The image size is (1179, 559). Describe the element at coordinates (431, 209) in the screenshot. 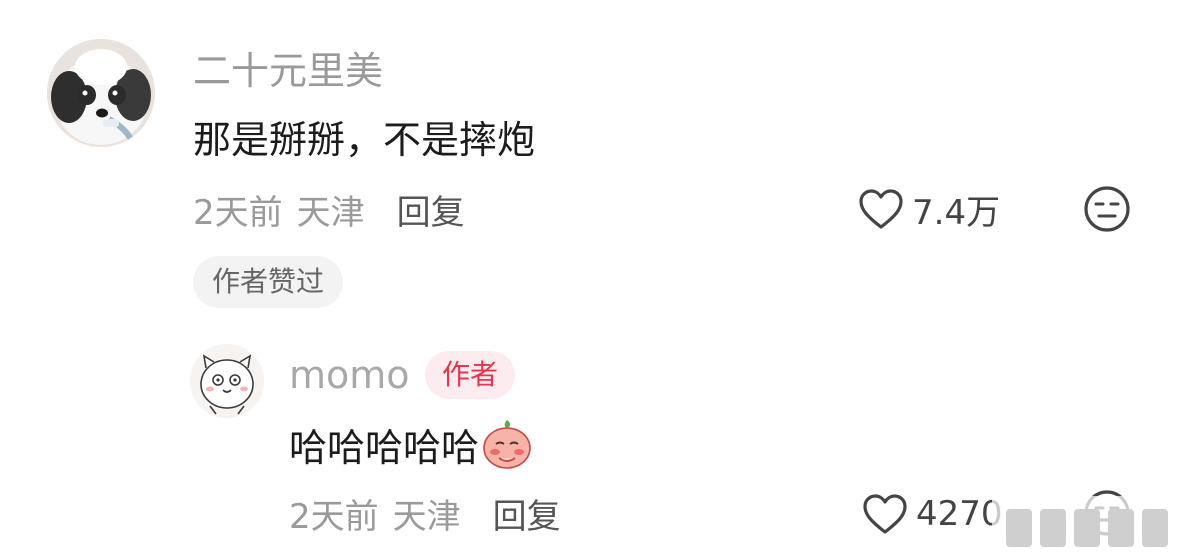

I see `reply-button: 回复` at that location.